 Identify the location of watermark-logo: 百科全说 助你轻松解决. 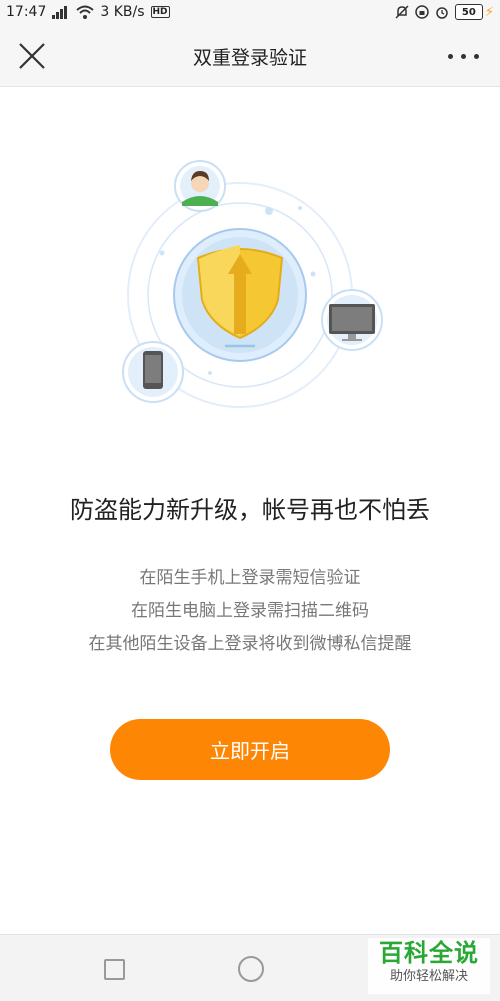
(429, 966).